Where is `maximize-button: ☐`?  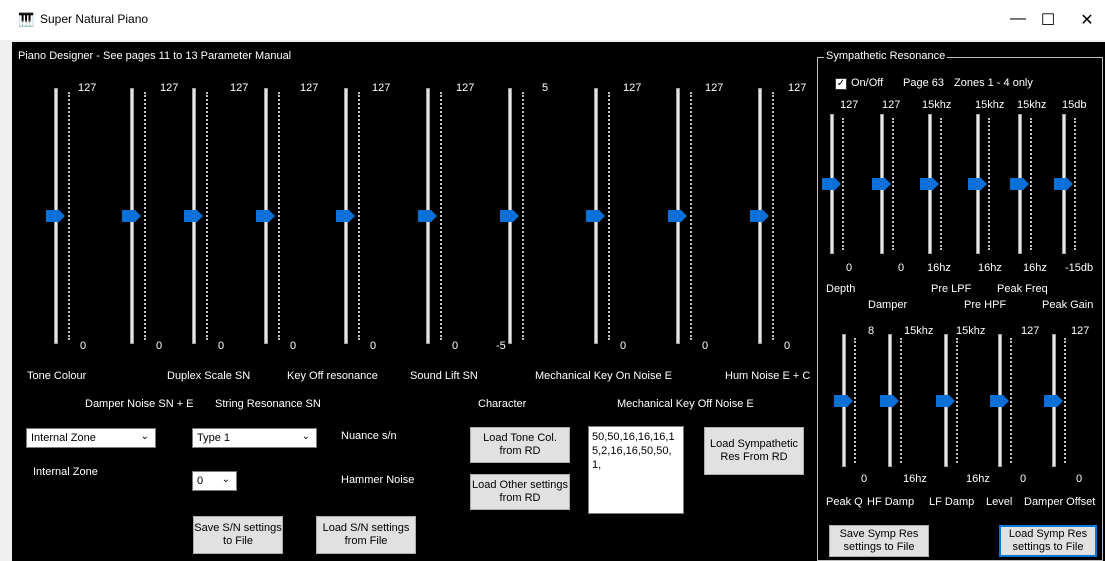
maximize-button: ☐ is located at coordinates (1048, 20).